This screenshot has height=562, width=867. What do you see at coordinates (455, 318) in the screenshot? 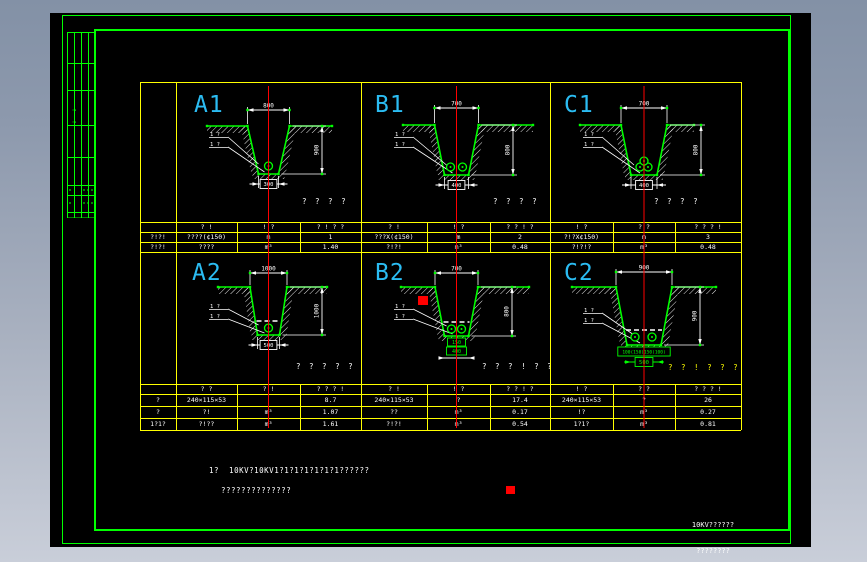
I see `panel-B2: 700 800 150 400 1 ? 1 ? B2? ? ? ! ? ?` at bounding box center [455, 318].